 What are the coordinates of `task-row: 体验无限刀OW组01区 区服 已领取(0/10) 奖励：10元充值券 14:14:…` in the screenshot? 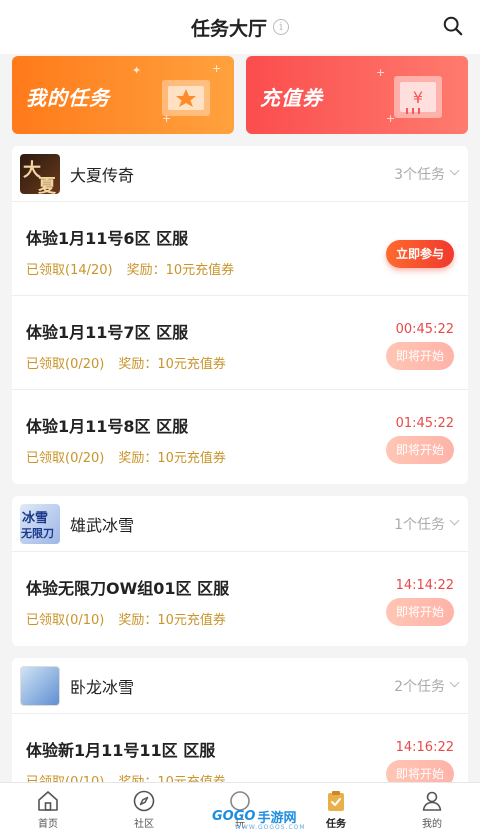 It's located at (240, 599).